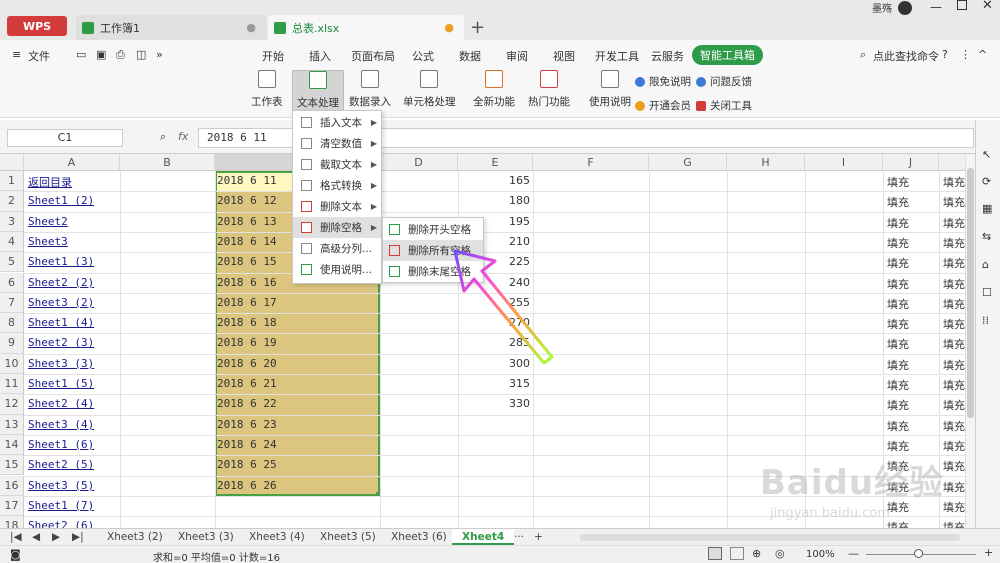  Describe the element at coordinates (50, 181) in the screenshot. I see `hyperlink-cell: 返回目录` at that location.